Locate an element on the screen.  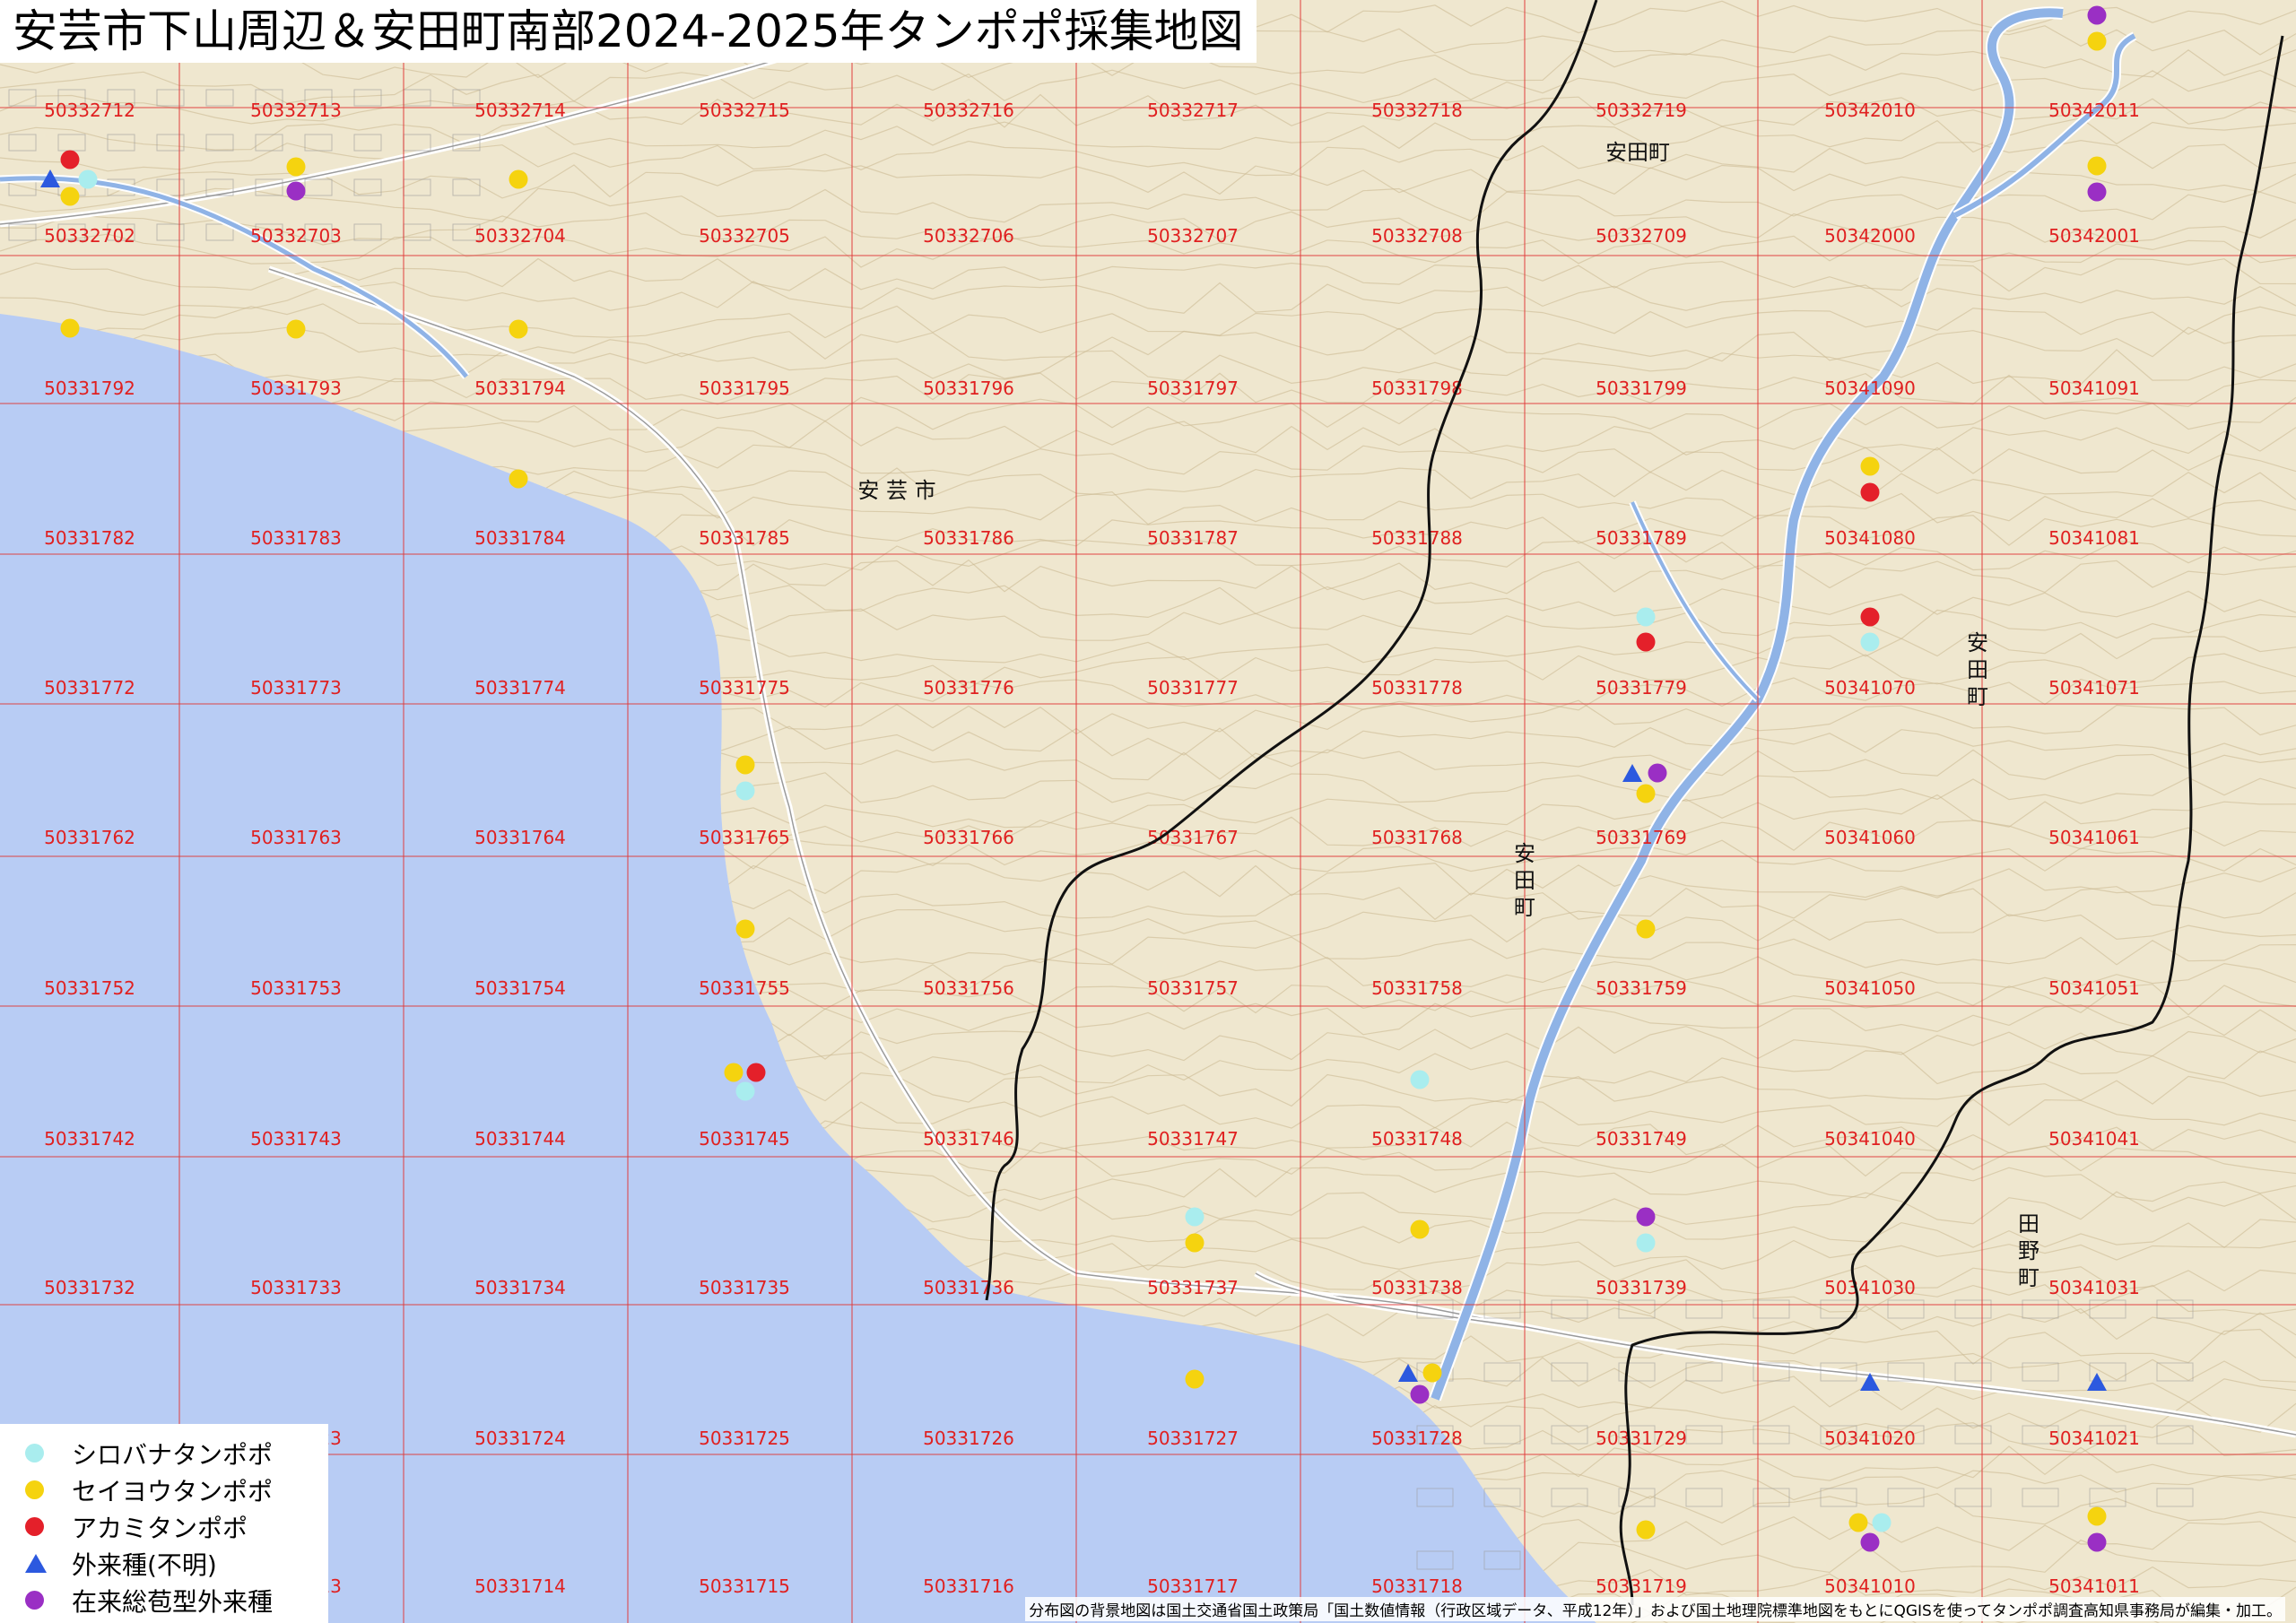
grid-code-label: 50332714 is located at coordinates (520, 110).